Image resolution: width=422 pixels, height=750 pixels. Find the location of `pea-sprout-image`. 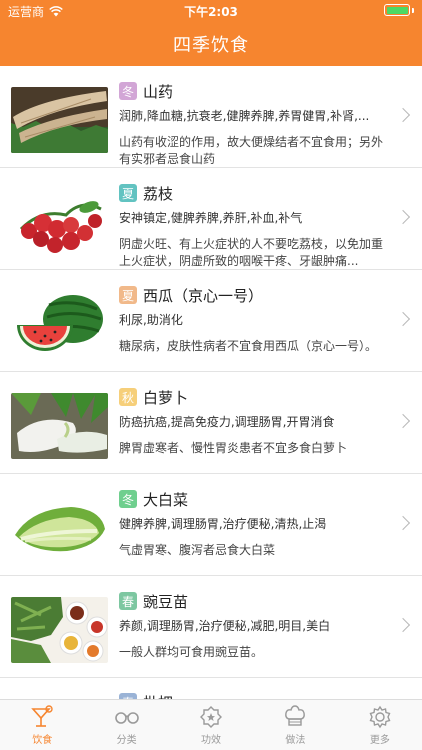

pea-sprout-image is located at coordinates (59, 630).